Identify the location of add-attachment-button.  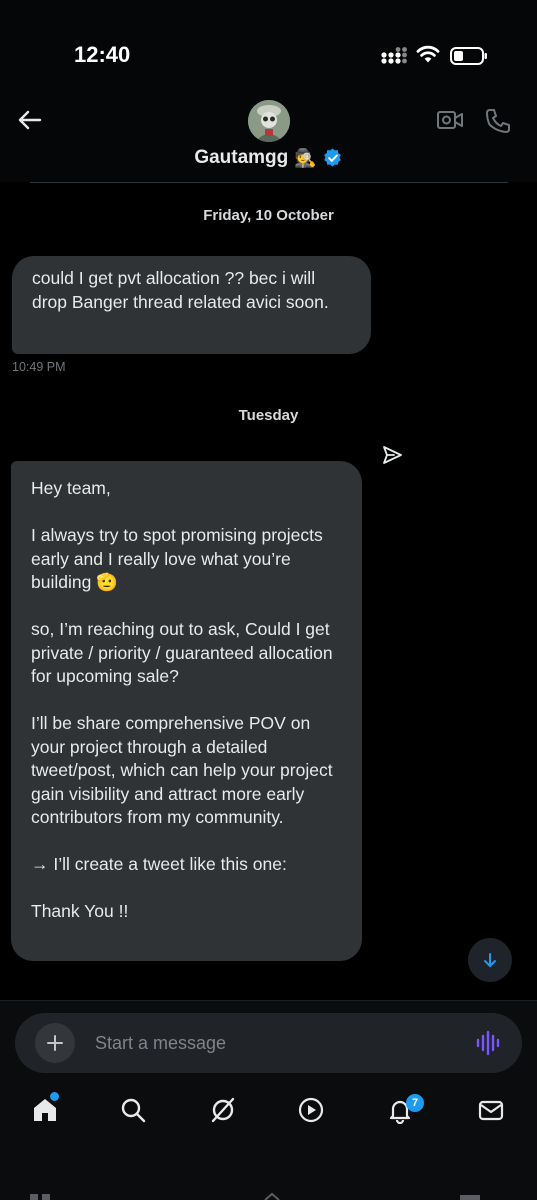
(55, 1043).